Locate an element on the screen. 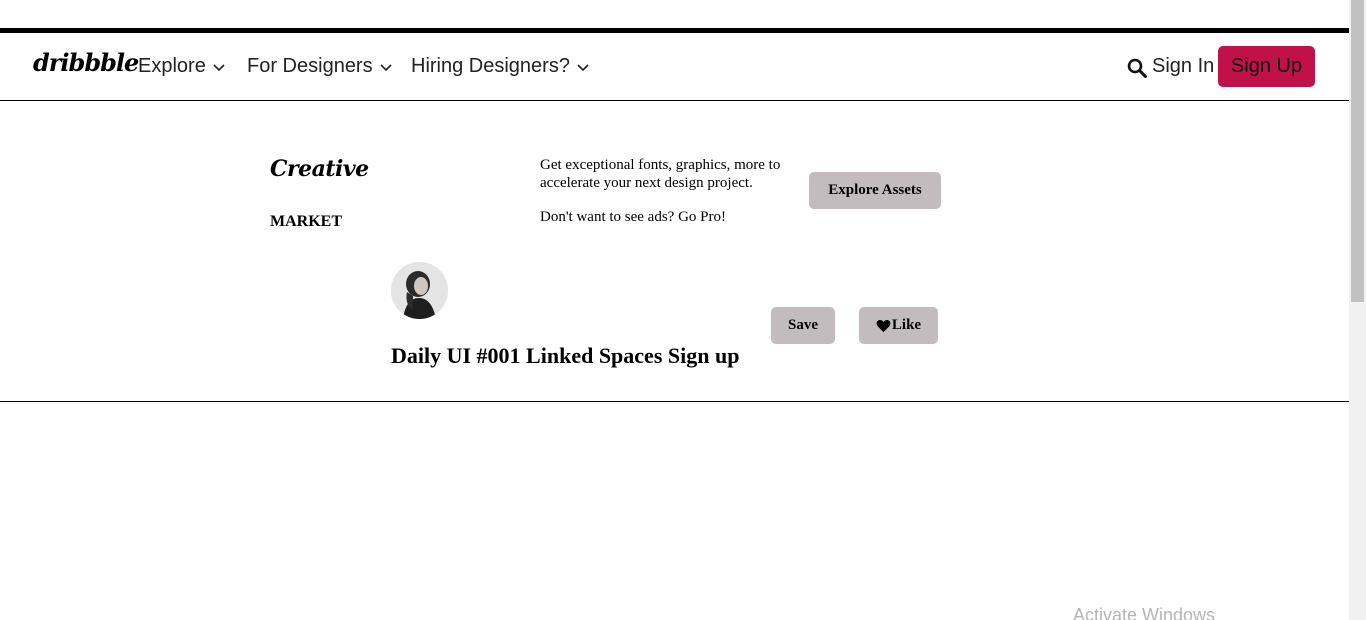  shot-title: Daily UI #001 Linked Spaces Sign up is located at coordinates (565, 355).